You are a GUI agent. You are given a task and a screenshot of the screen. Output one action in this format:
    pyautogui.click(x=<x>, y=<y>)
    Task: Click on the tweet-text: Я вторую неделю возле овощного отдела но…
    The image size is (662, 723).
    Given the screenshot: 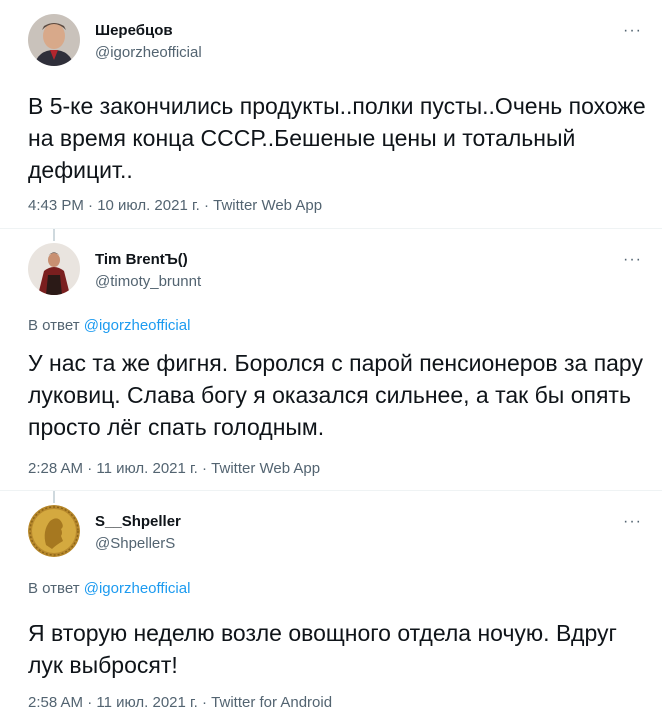 What is the action you would take?
    pyautogui.click(x=322, y=649)
    